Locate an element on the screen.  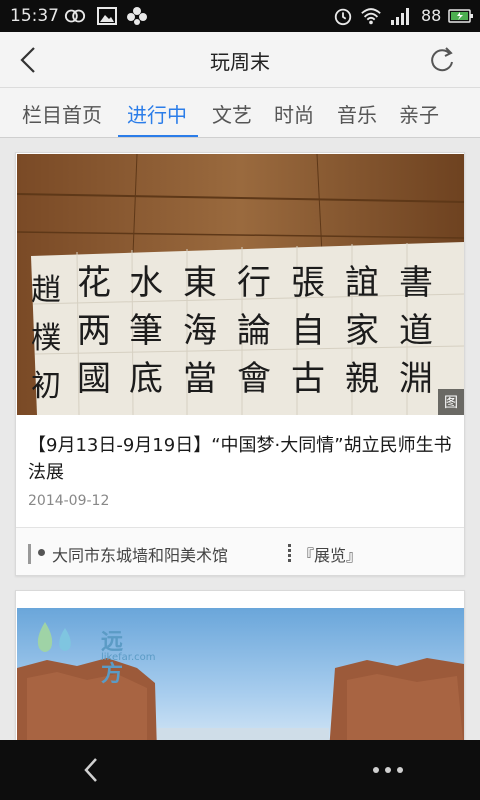
system-nav-bar is located at coordinates (240, 770).